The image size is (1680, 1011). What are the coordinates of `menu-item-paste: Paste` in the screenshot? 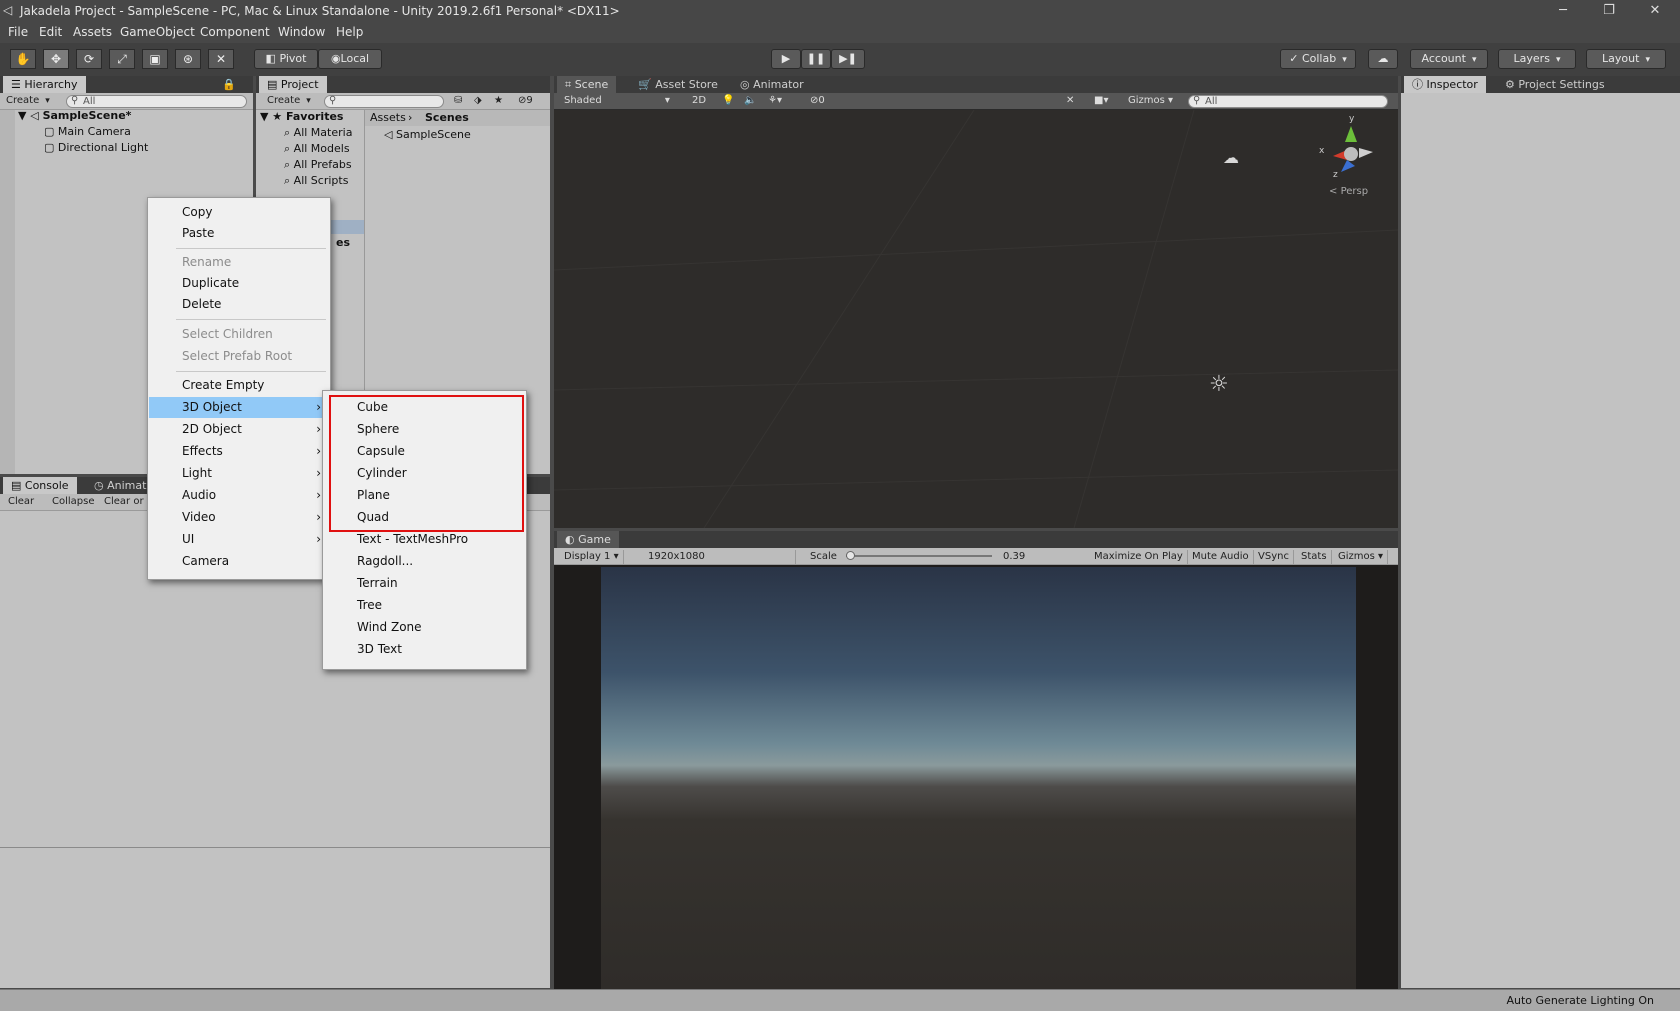 It's located at (239, 233).